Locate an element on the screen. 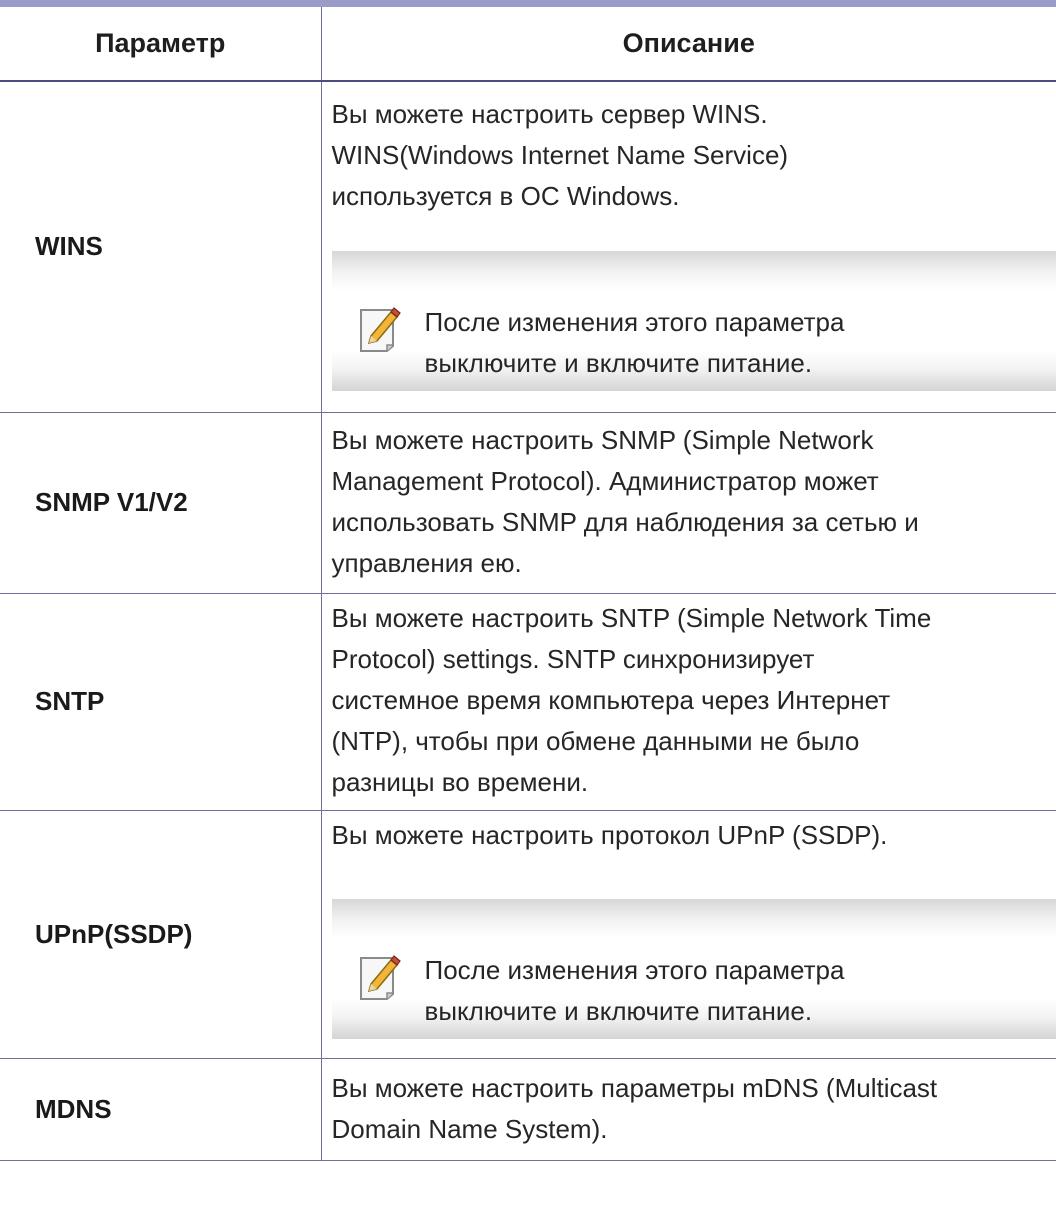 The height and width of the screenshot is (1231, 1056). header-row: Параметр Описание is located at coordinates (528, 44).